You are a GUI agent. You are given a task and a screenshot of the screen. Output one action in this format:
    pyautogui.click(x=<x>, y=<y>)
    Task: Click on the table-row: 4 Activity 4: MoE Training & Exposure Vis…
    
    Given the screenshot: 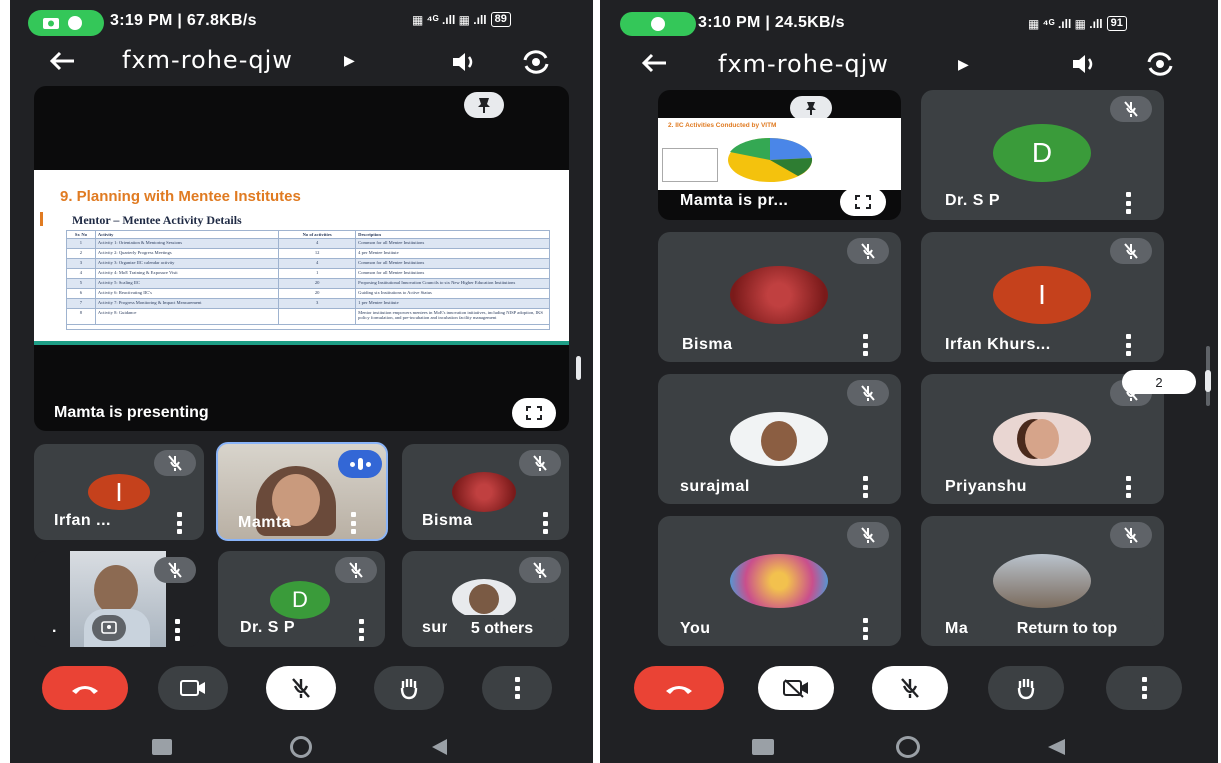 What is the action you would take?
    pyautogui.click(x=308, y=274)
    